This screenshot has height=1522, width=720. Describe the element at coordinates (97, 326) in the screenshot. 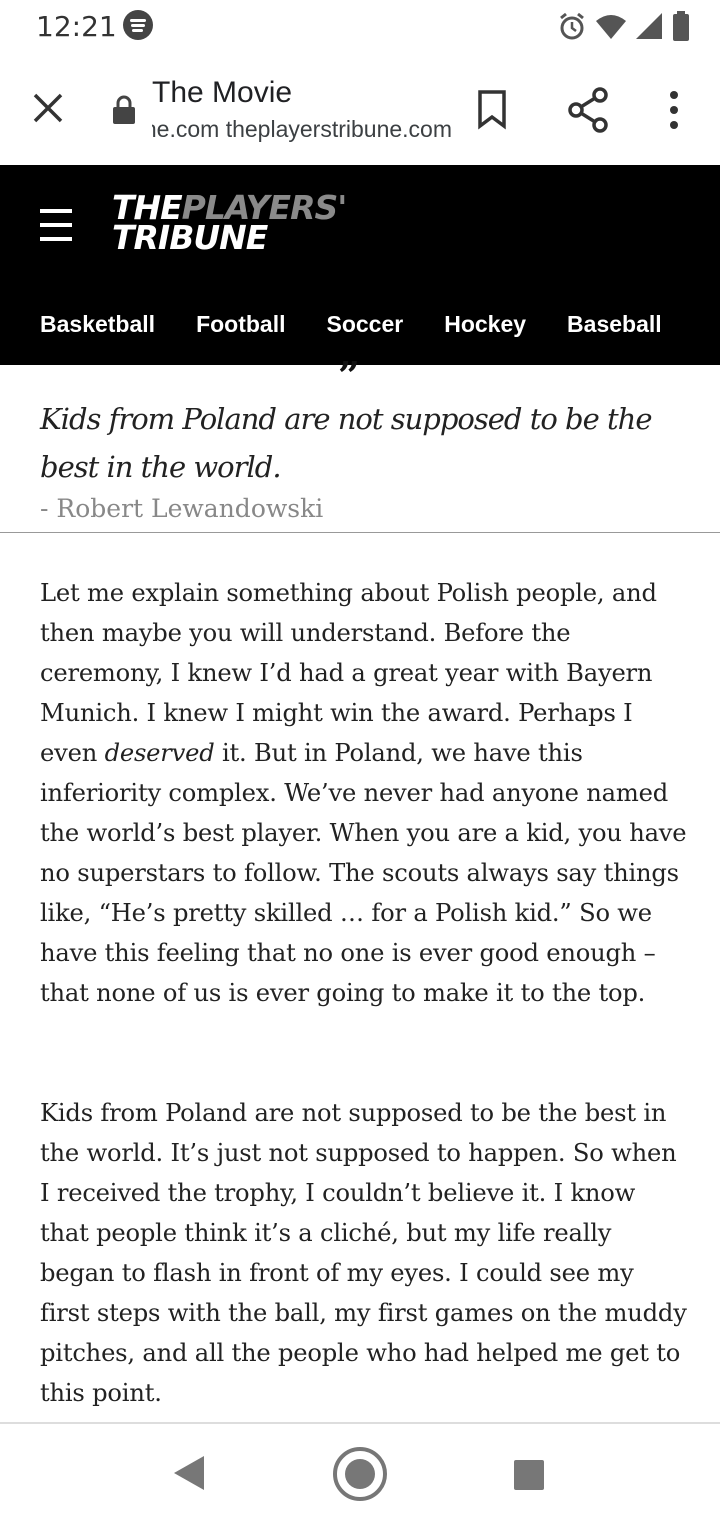

I see `nav-basketball: Basketball` at that location.